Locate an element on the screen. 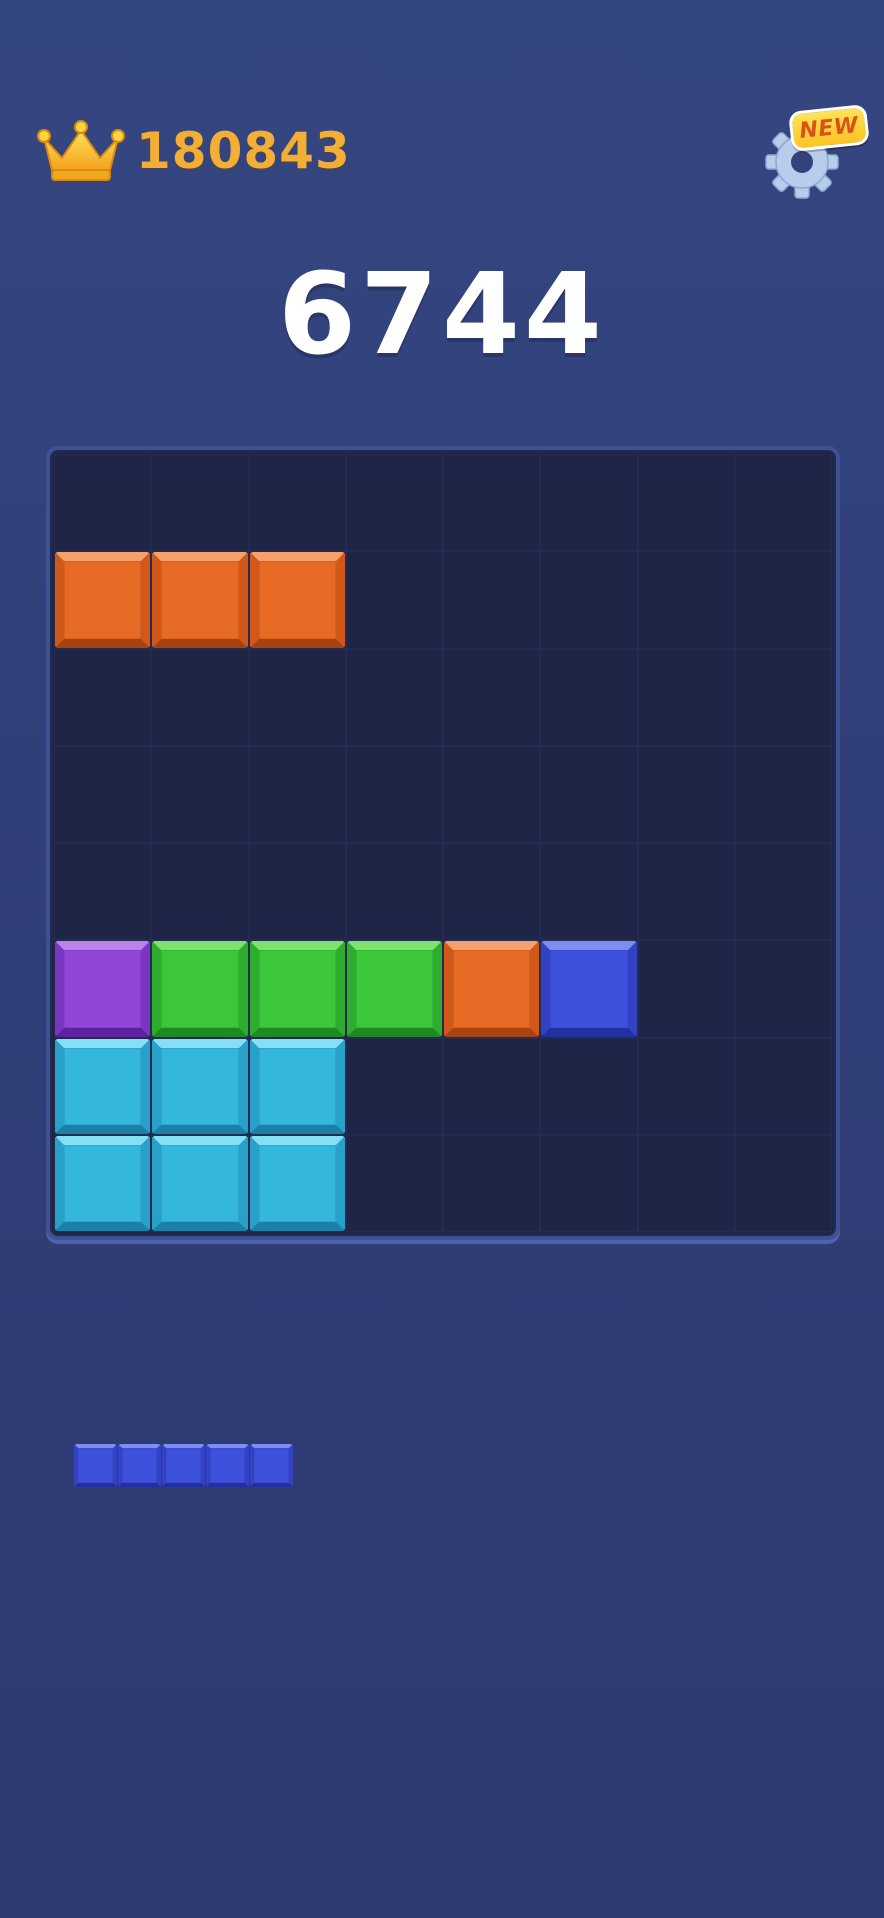 The width and height of the screenshot is (884, 1918). settings-button: NEW is located at coordinates (815, 154).